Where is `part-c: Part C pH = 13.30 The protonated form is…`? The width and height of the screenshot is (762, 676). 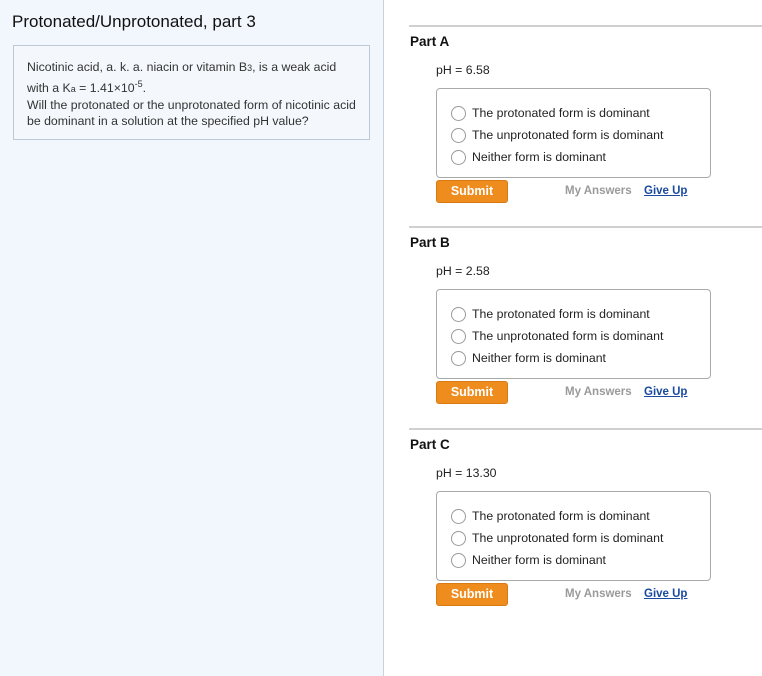 part-c: Part C pH = 13.30 The protonated form is… is located at coordinates (585, 528).